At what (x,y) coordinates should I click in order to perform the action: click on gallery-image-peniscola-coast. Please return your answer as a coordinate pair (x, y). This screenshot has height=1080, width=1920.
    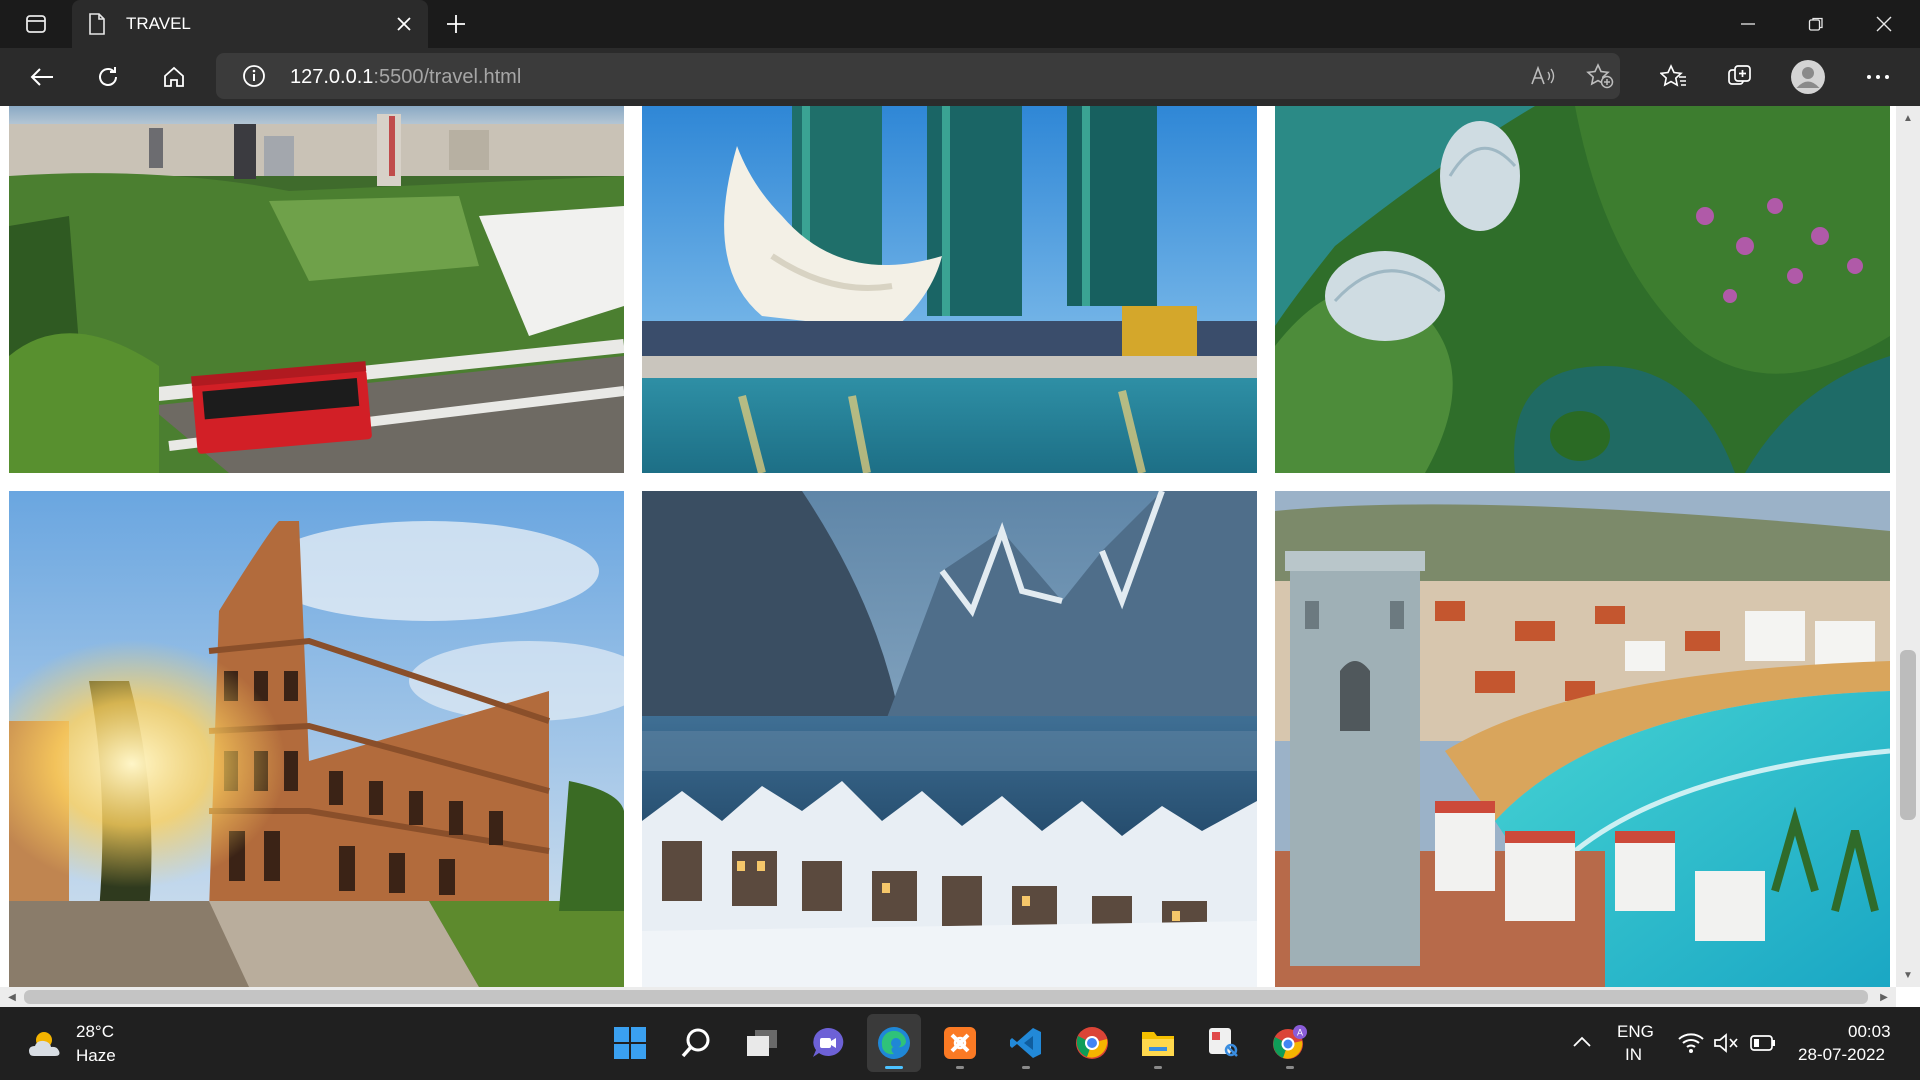
    Looking at the image, I should click on (1582, 739).